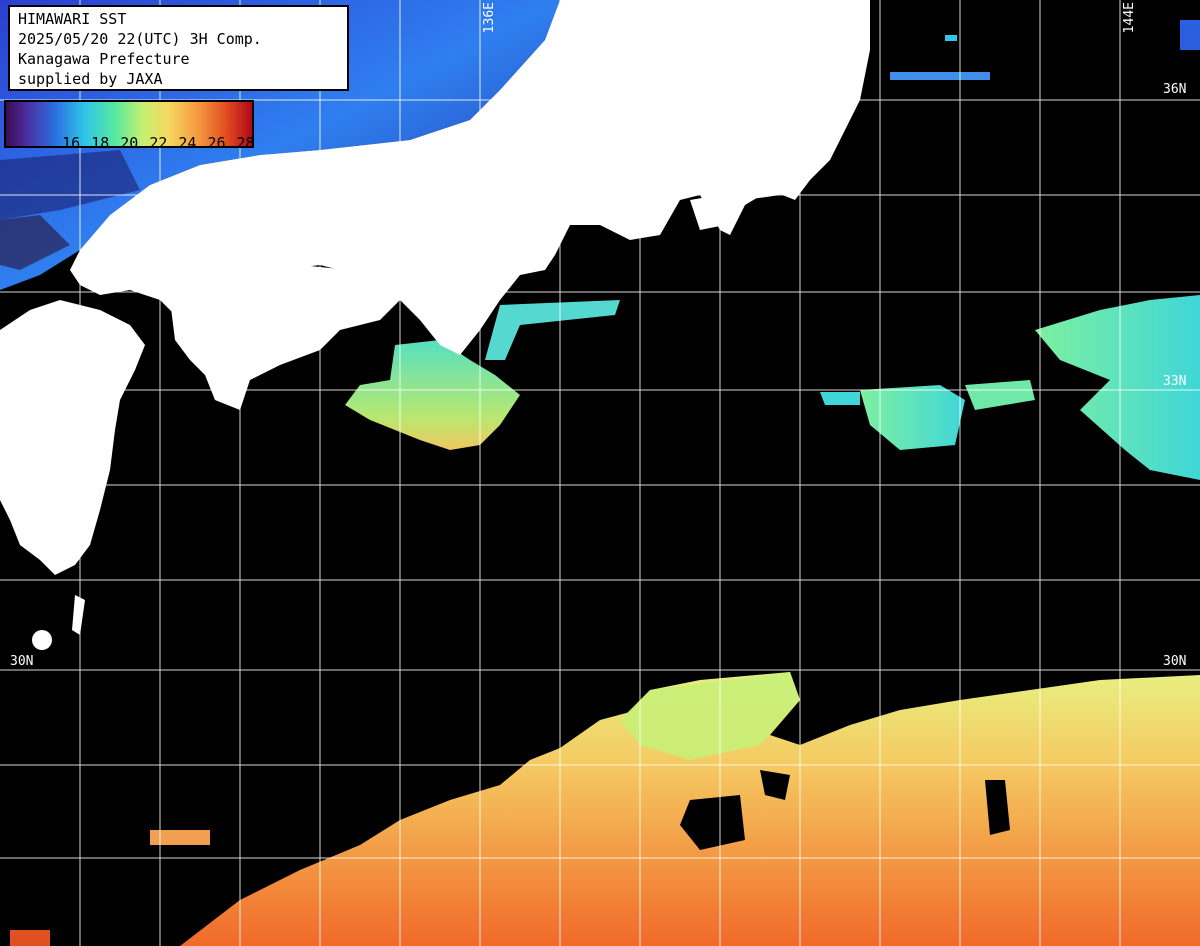 The height and width of the screenshot is (946, 1200). Describe the element at coordinates (187, 143) in the screenshot. I see `legend-tick: 24` at that location.